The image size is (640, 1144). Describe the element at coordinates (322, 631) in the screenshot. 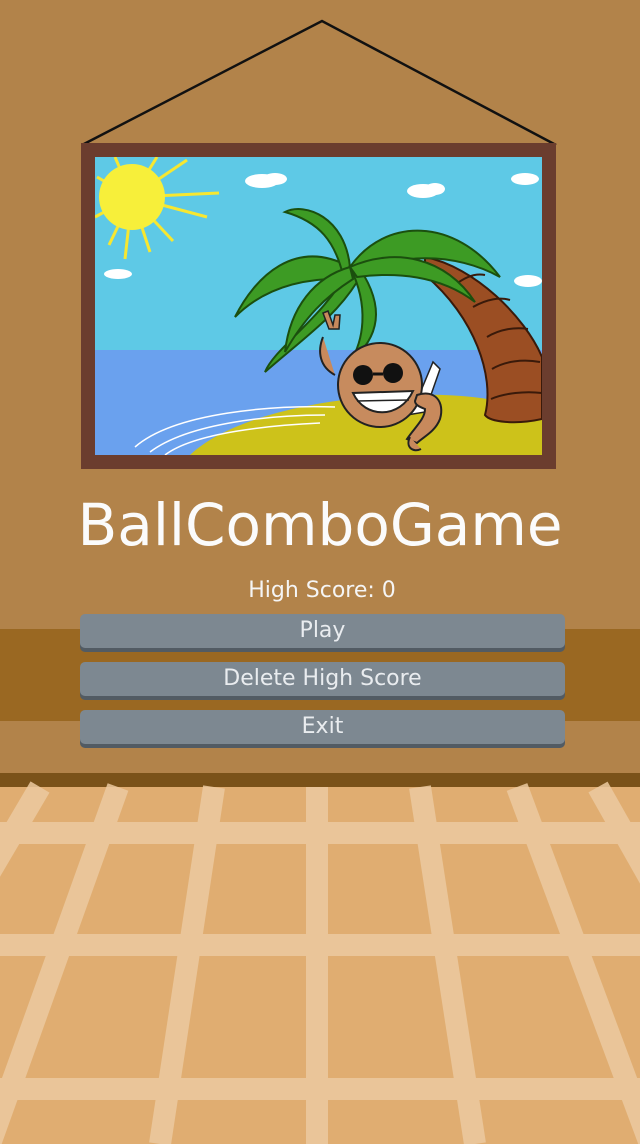

I see `play-button: Play` at that location.